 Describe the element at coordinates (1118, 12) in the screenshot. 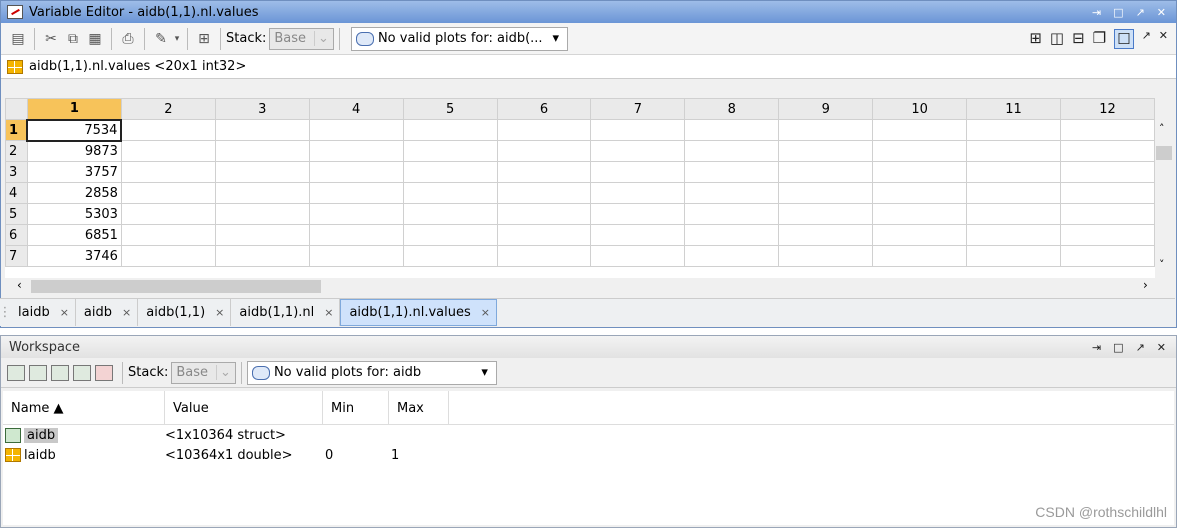

I see `maximize-button: □` at that location.